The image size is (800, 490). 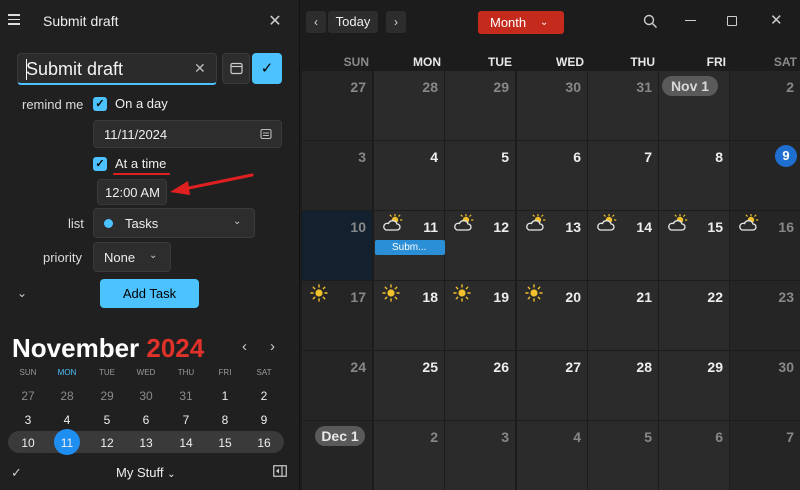 What do you see at coordinates (500, 62) in the screenshot?
I see `weekday-header-tue: TUE` at bounding box center [500, 62].